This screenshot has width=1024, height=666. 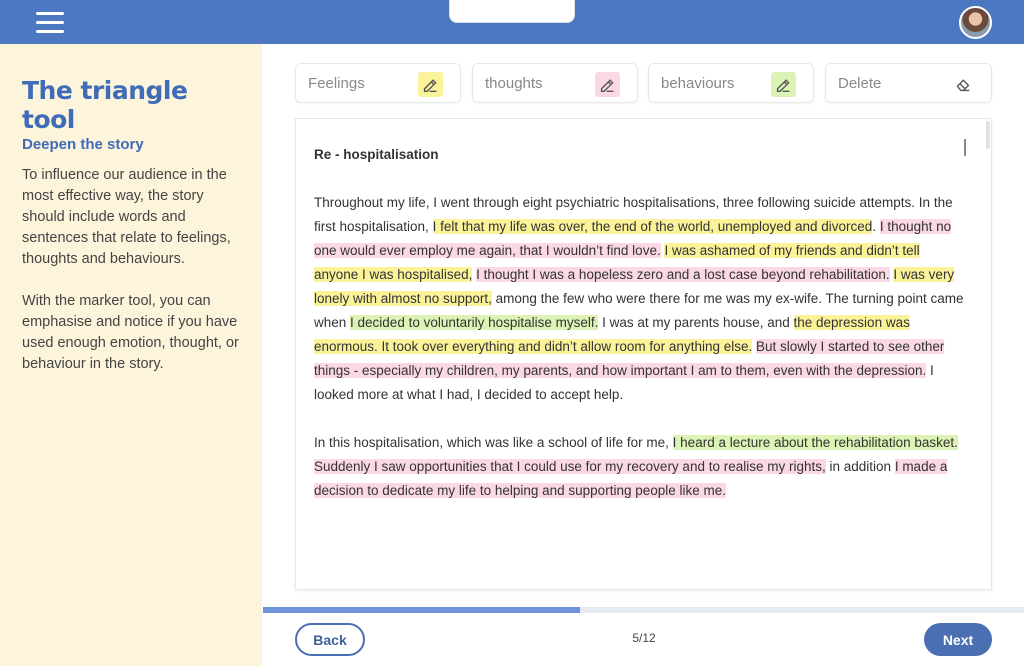 I want to click on delete-label: Delete, so click(x=860, y=83).